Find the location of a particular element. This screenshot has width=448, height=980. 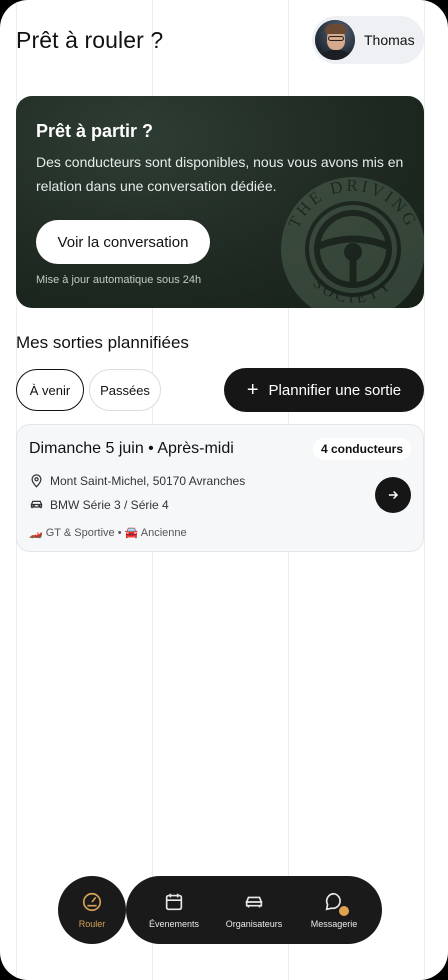

nav-item-evenements: Évenements is located at coordinates (174, 910).